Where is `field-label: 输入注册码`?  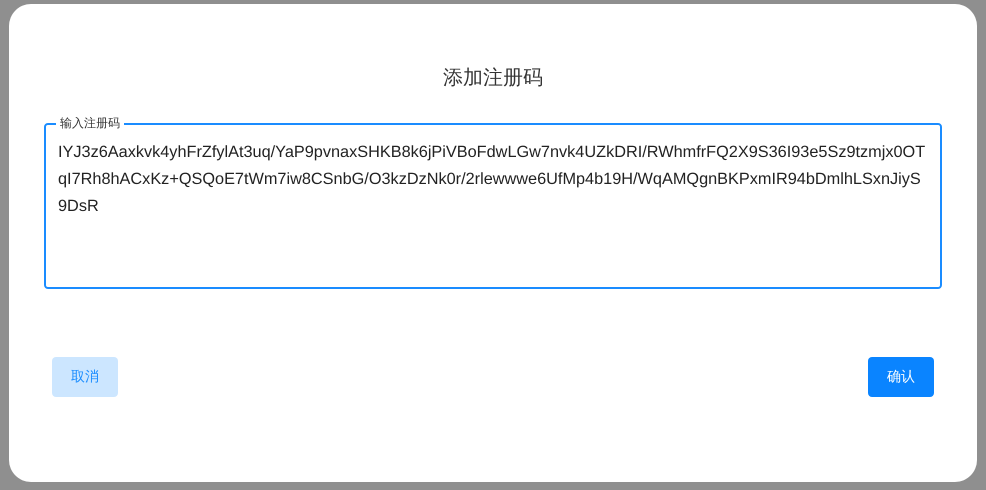
field-label: 输入注册码 is located at coordinates (90, 123).